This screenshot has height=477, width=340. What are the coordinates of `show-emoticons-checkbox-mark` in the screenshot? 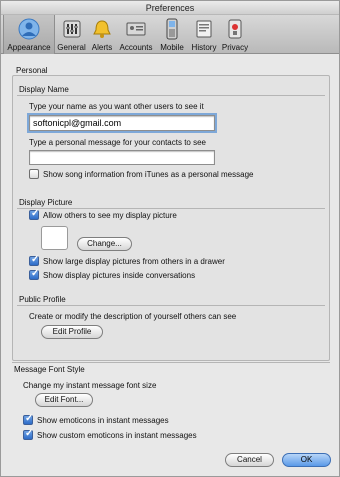 It's located at (28, 419).